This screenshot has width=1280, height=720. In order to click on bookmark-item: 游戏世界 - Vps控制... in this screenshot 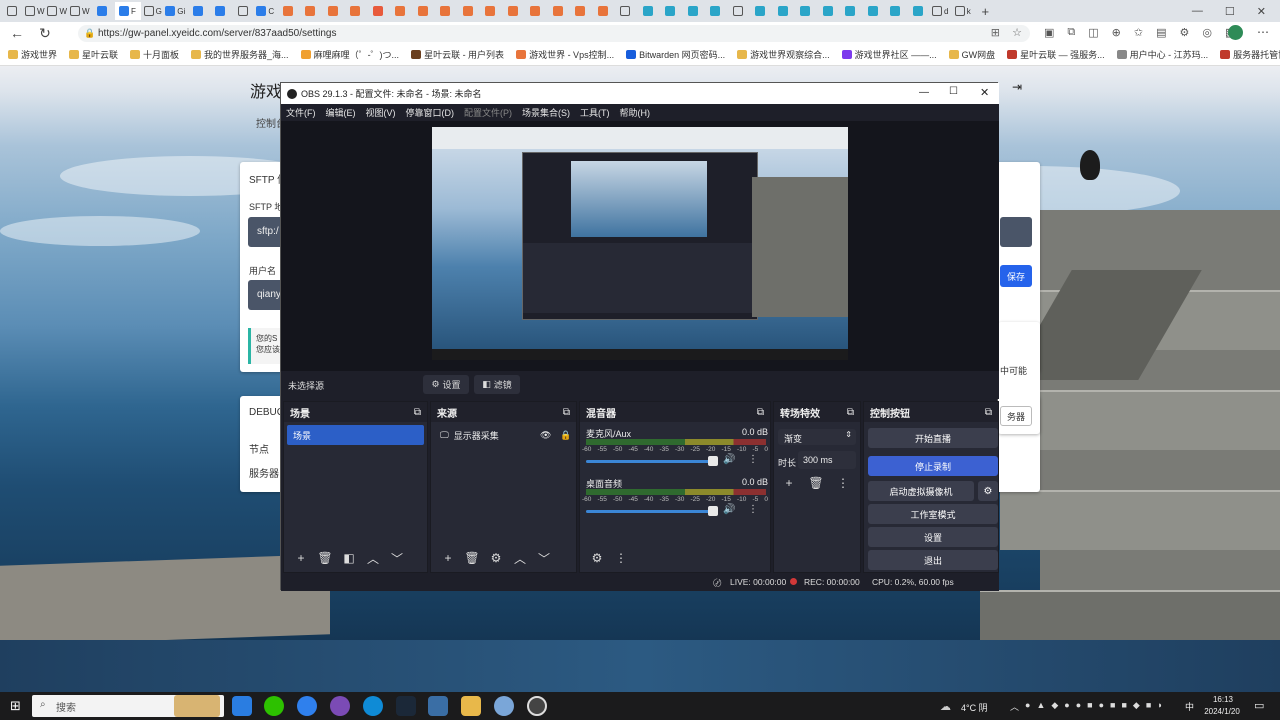, I will do `click(565, 54)`.